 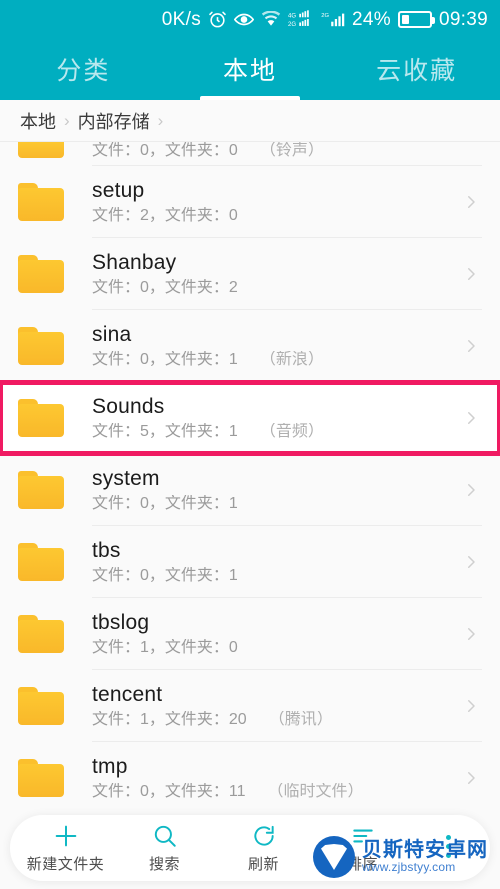 What do you see at coordinates (291, 150) in the screenshot?
I see `file-alias: （铃声）` at bounding box center [291, 150].